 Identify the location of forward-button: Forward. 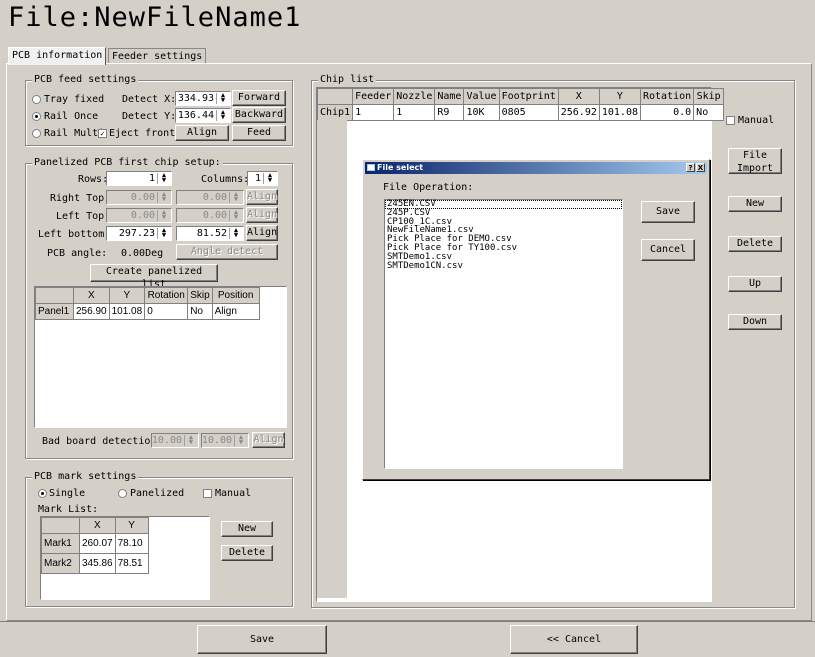
(259, 98).